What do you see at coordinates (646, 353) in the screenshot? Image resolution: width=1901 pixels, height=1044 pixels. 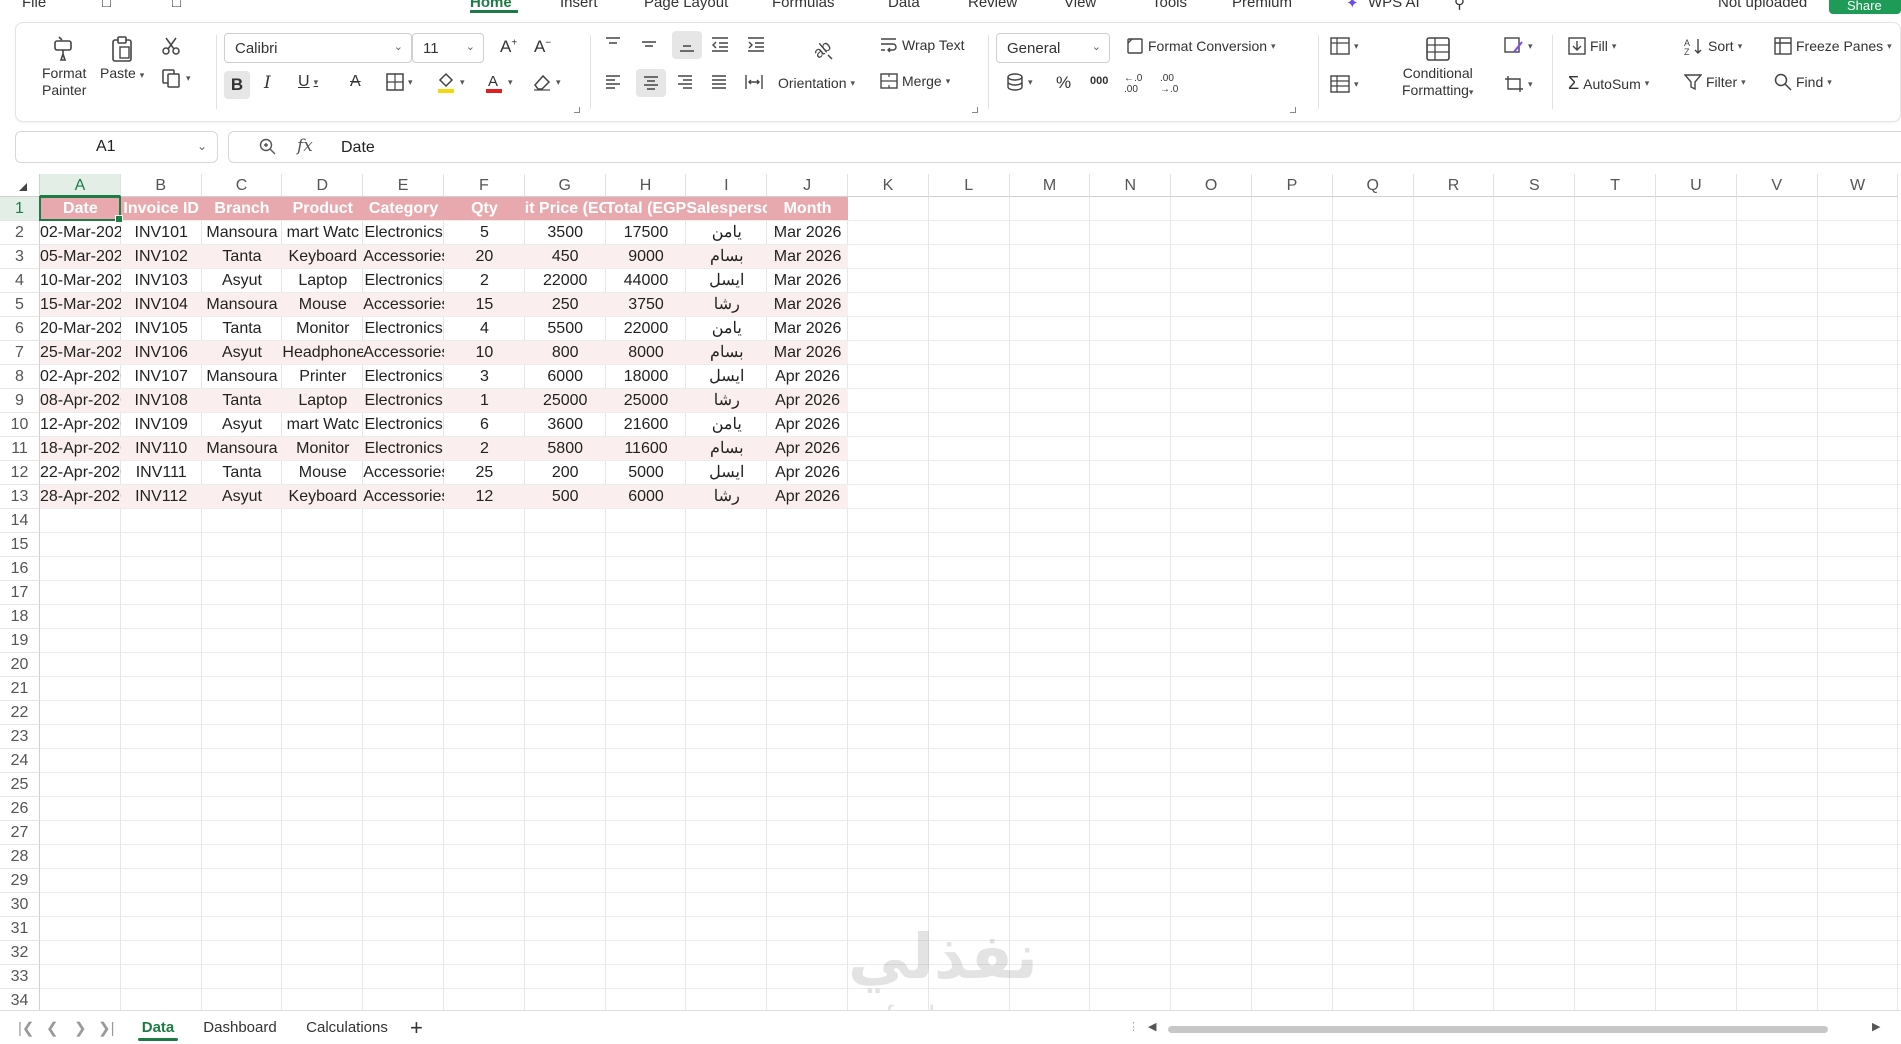 I see `table-cell: 8000` at bounding box center [646, 353].